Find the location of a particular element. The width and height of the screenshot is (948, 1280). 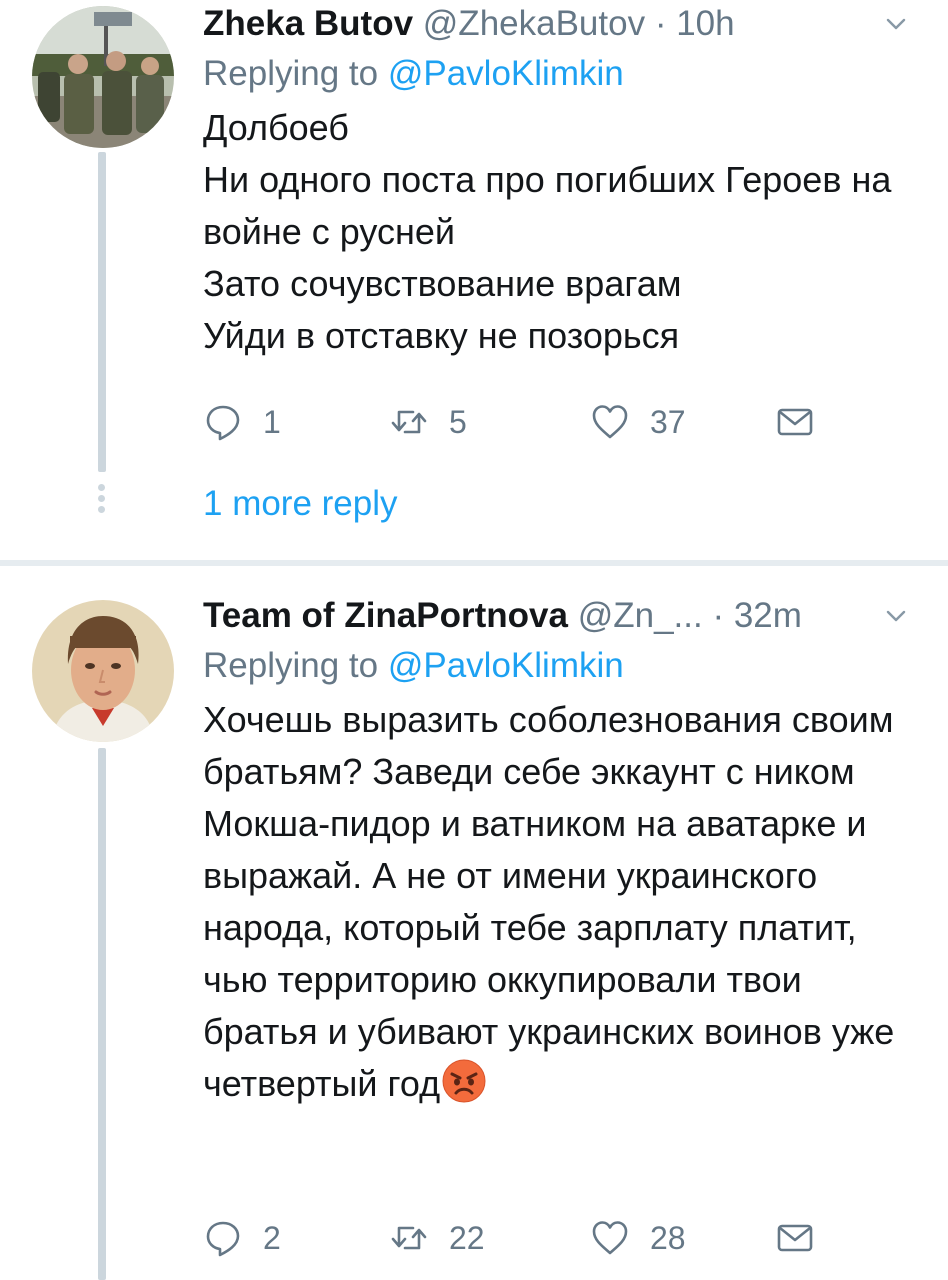

tweet-header: Zheka Butov @ZhekaButov · 10h is located at coordinates (558, 24).